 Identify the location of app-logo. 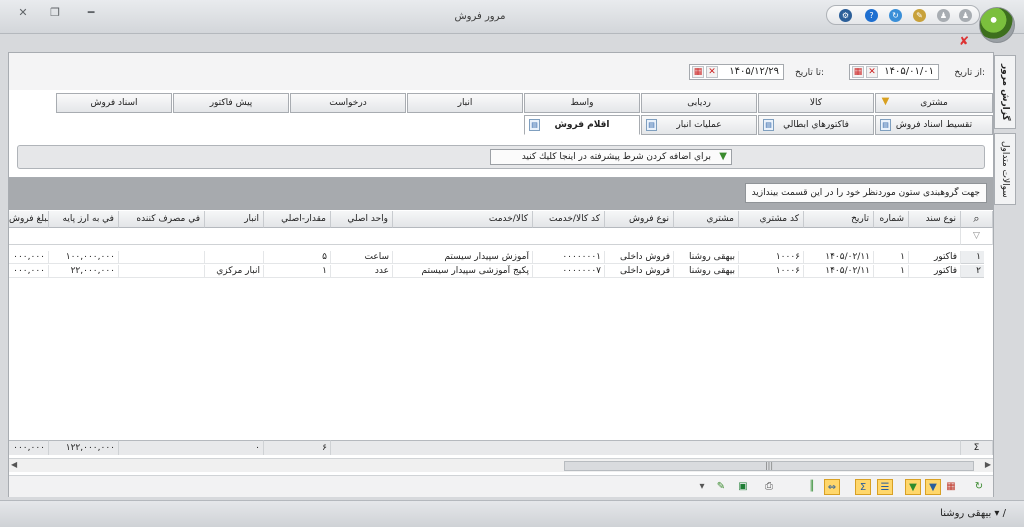
(997, 25).